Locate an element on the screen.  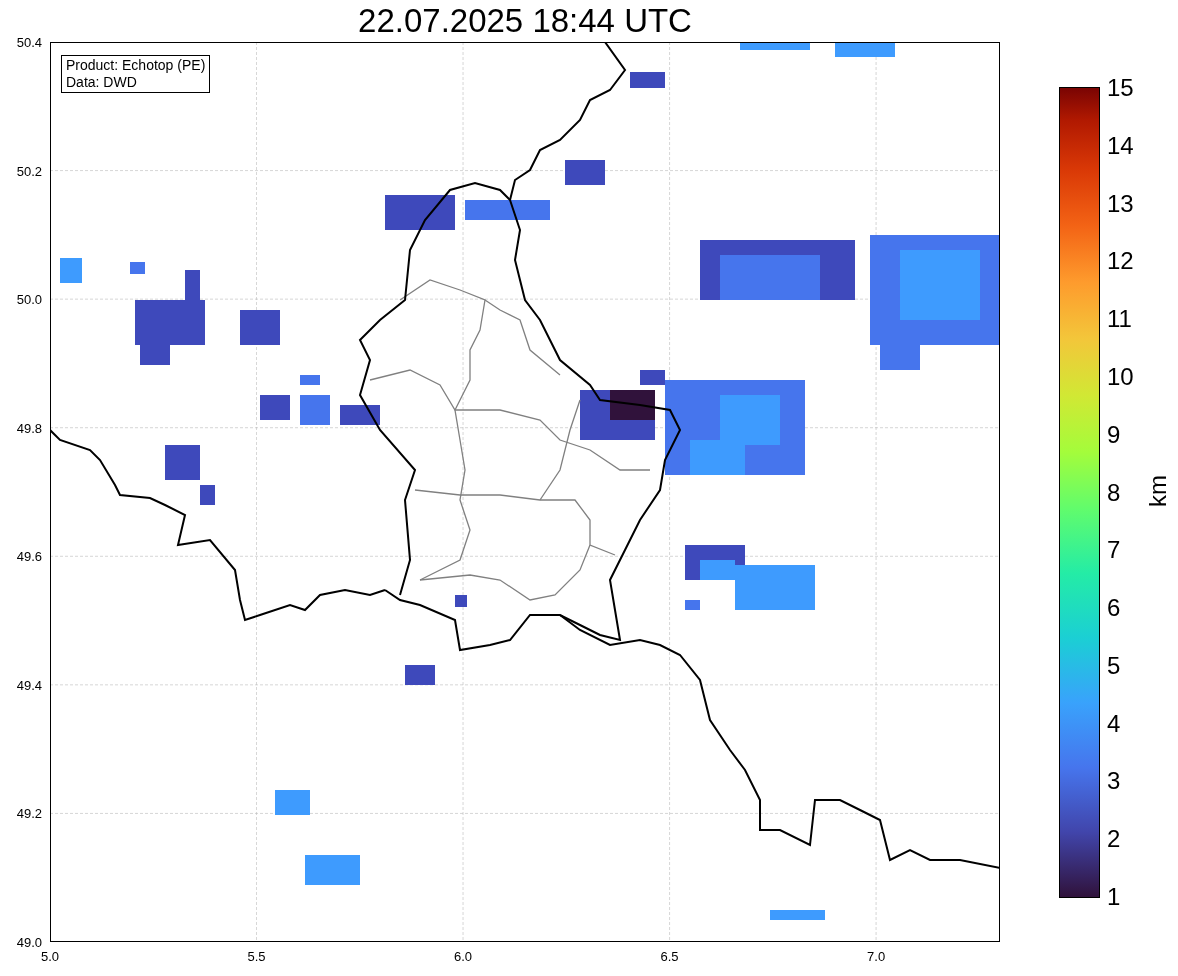
x-tick-label: 6.5 is located at coordinates (669, 956).